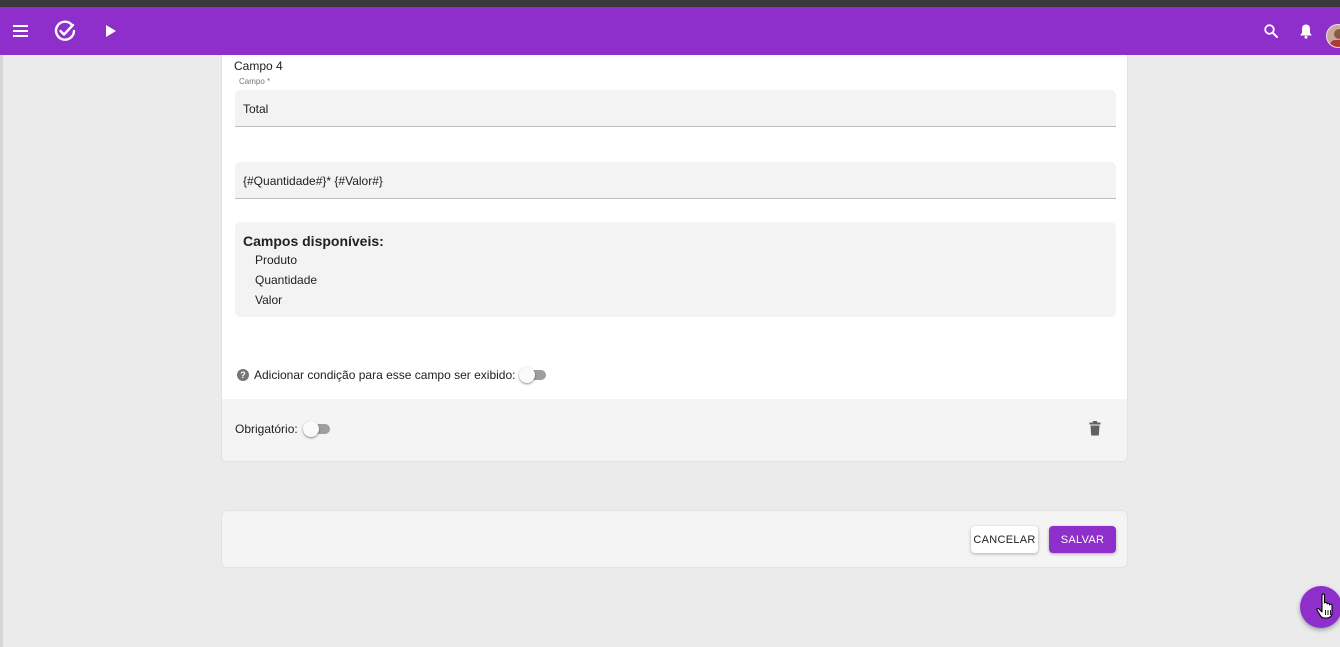 This screenshot has height=647, width=1340. I want to click on search-icon, so click(1271, 31).